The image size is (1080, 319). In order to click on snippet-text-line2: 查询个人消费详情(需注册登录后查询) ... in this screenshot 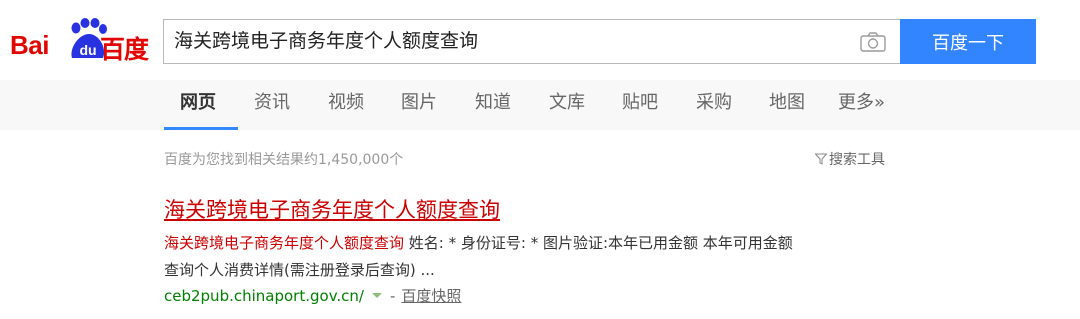, I will do `click(299, 270)`.